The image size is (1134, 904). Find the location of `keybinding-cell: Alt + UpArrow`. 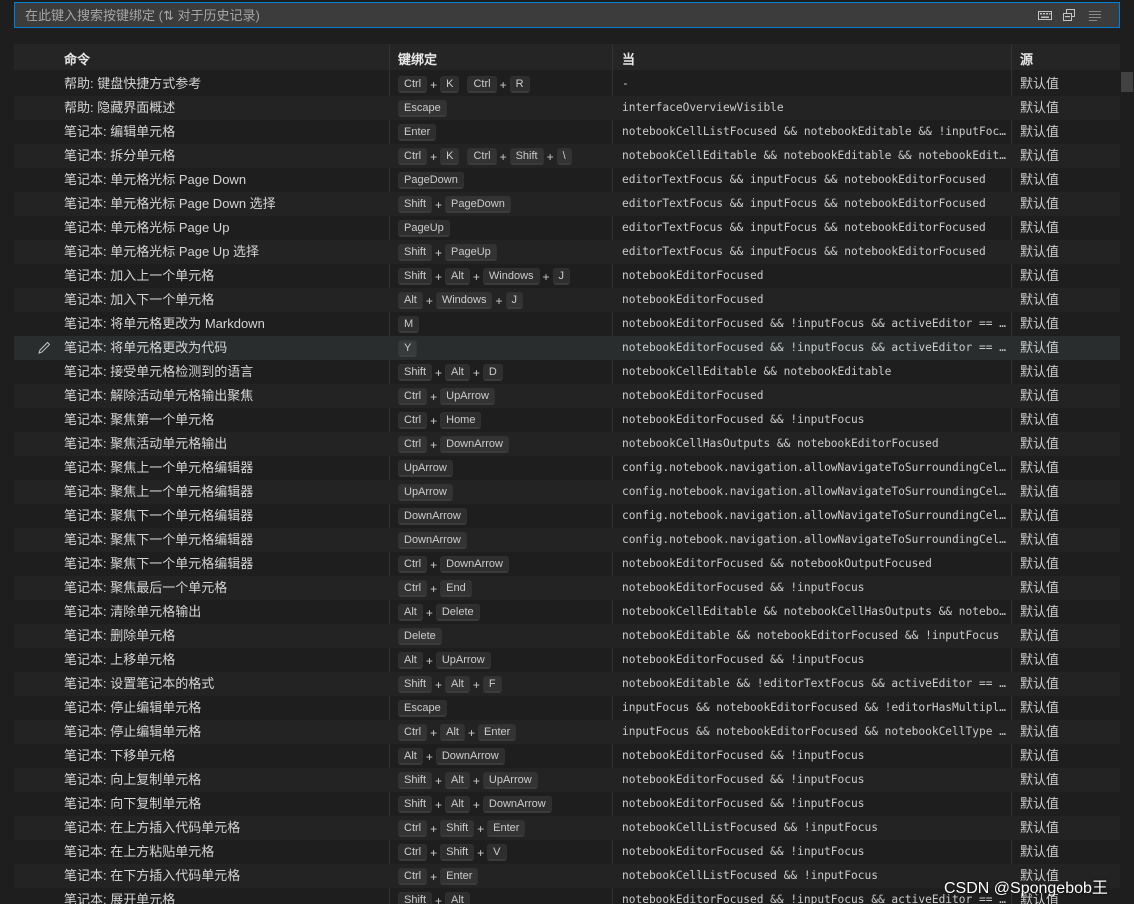

keybinding-cell: Alt + UpArrow is located at coordinates (505, 660).